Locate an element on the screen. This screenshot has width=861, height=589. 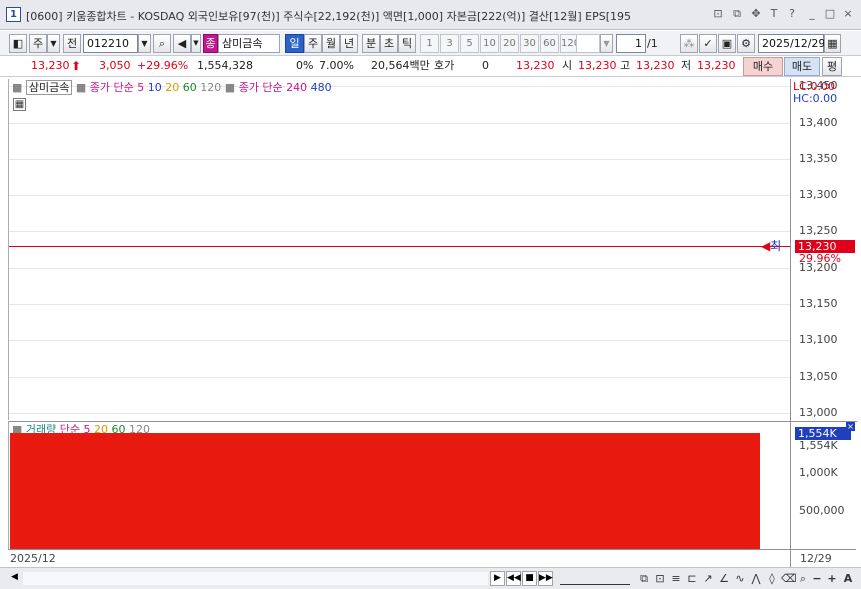
zoom-slider is located at coordinates (595, 579).